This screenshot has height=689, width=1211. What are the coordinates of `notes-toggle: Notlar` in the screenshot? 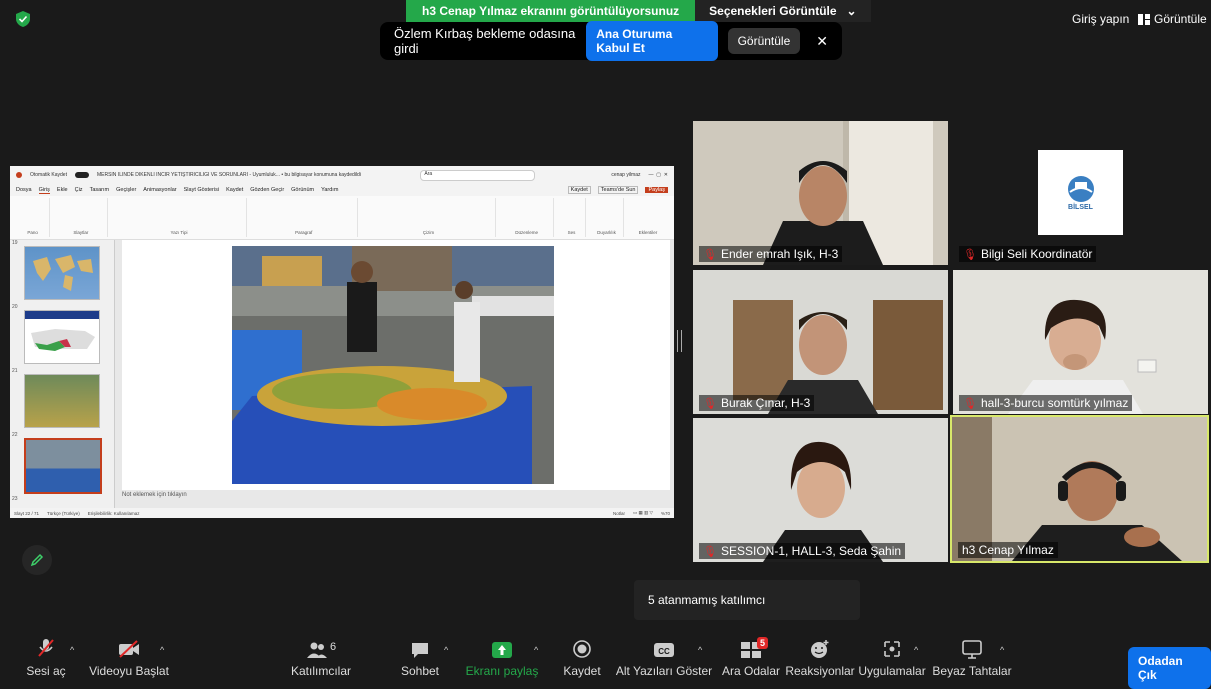 It's located at (619, 513).